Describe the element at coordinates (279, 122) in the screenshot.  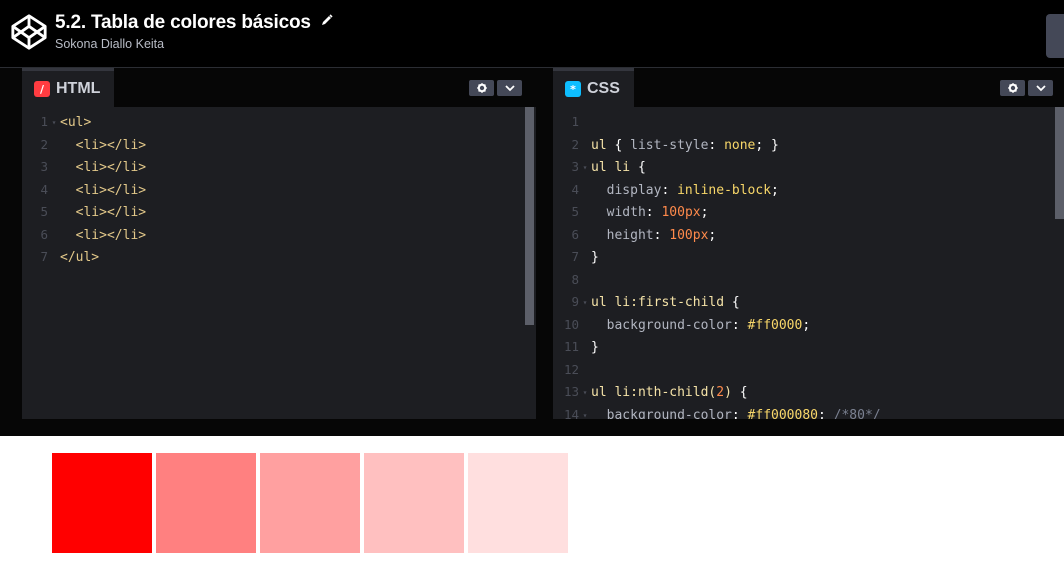
I see `code-line: 1 ▾ <ul>` at that location.